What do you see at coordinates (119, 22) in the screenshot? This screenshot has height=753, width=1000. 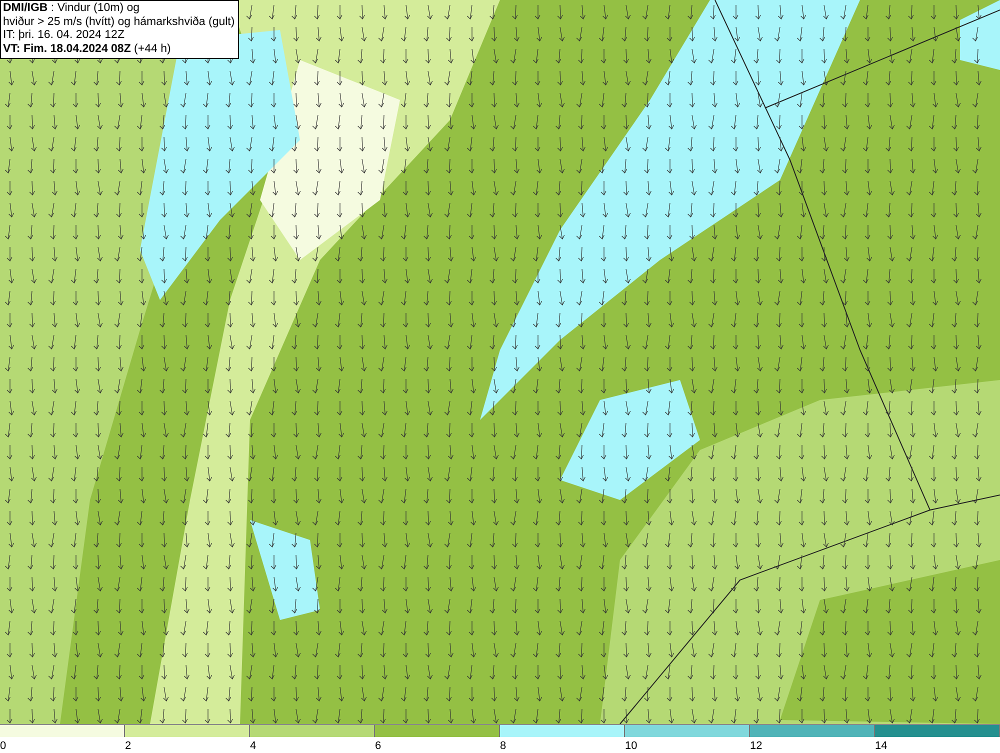 I see `title-line: hviður > 25 m/s (hvítt) og hámarkshviða (gult)` at bounding box center [119, 22].